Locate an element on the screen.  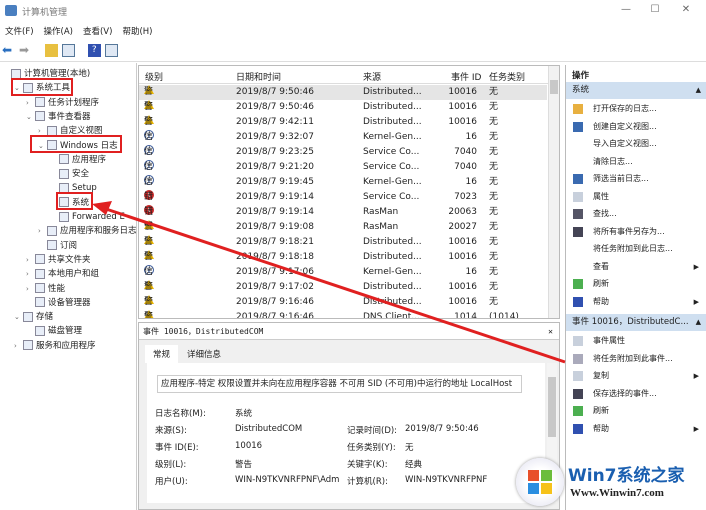
watermark-name: Win7系统之家 is located at coordinates (626, 476).